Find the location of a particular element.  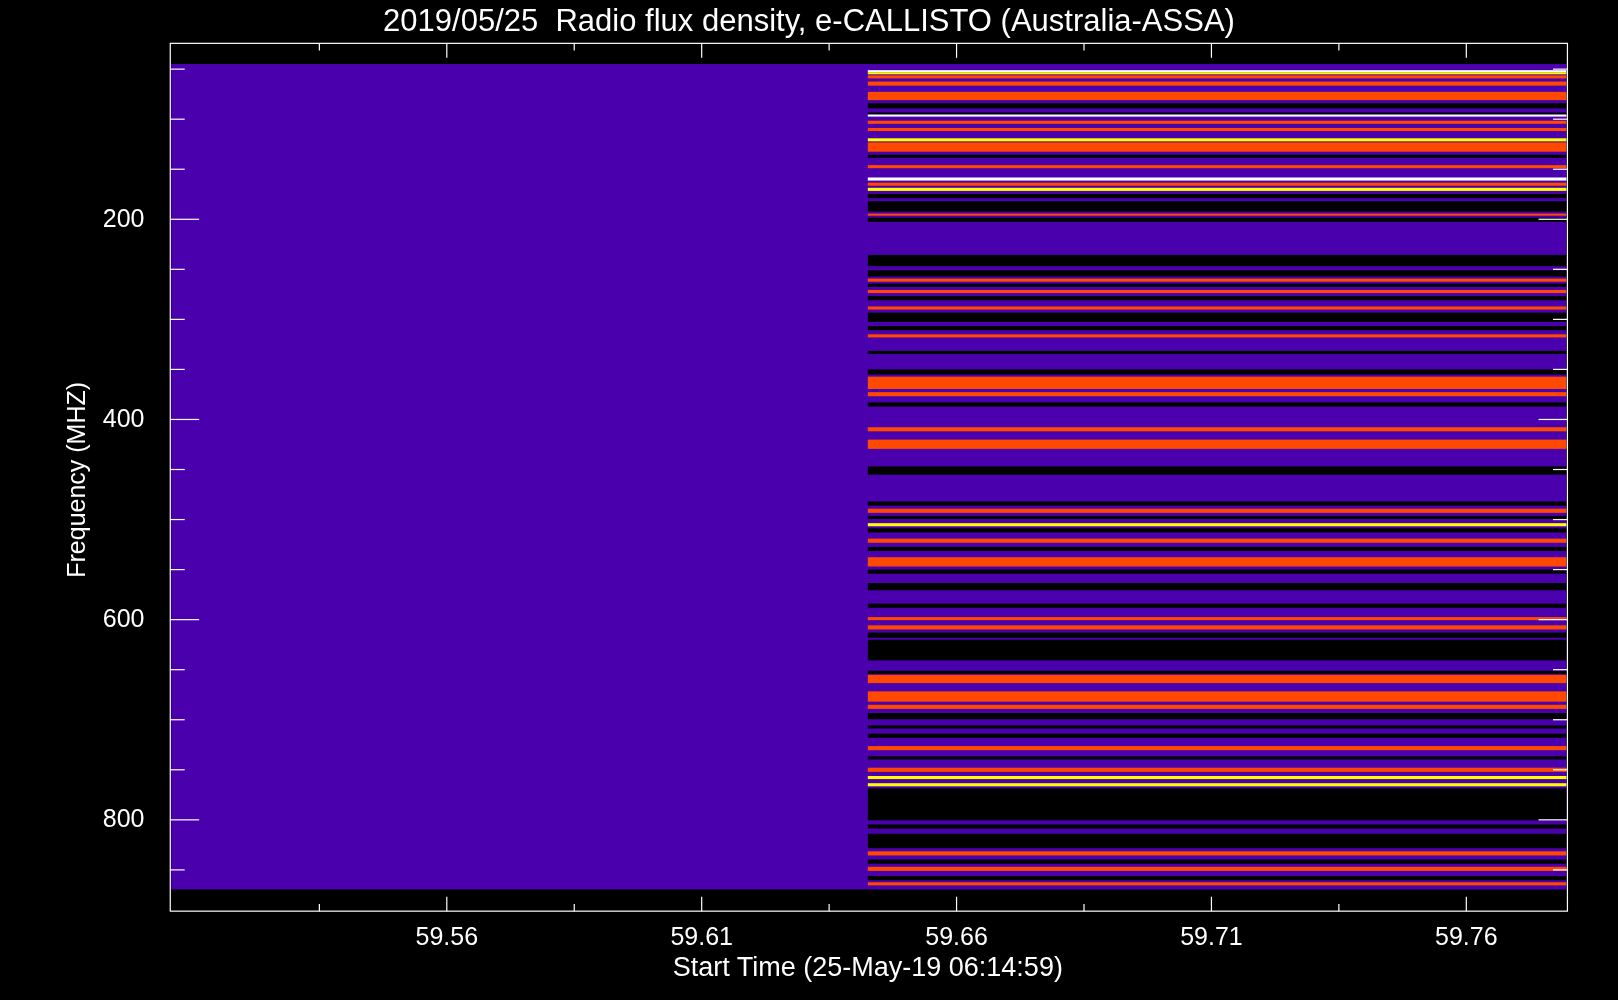

tick-label: 600 is located at coordinates (123, 618).